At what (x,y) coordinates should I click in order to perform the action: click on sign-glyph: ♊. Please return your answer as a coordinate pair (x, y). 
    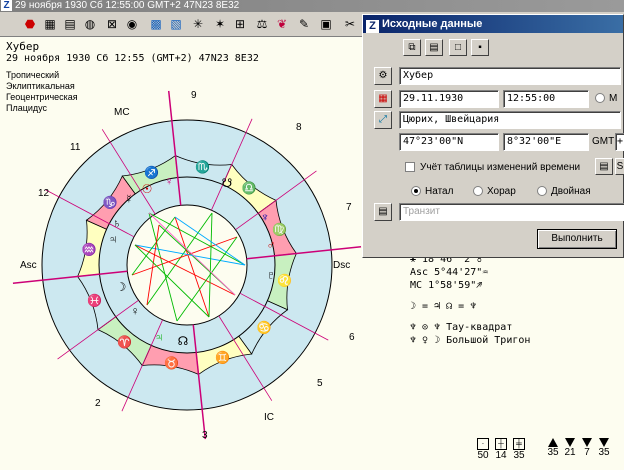
    Looking at the image, I should click on (222, 357).